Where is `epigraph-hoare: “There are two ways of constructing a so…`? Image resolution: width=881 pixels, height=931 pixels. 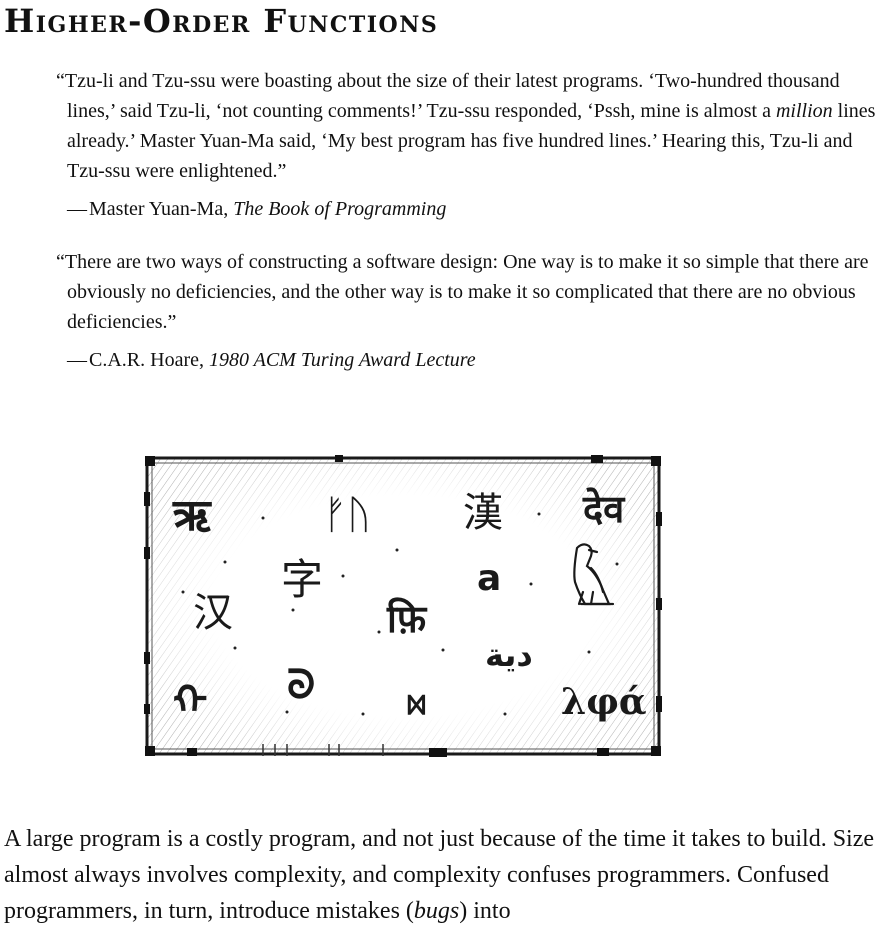 epigraph-hoare: “There are two ways of constructing a so… is located at coordinates (467, 311).